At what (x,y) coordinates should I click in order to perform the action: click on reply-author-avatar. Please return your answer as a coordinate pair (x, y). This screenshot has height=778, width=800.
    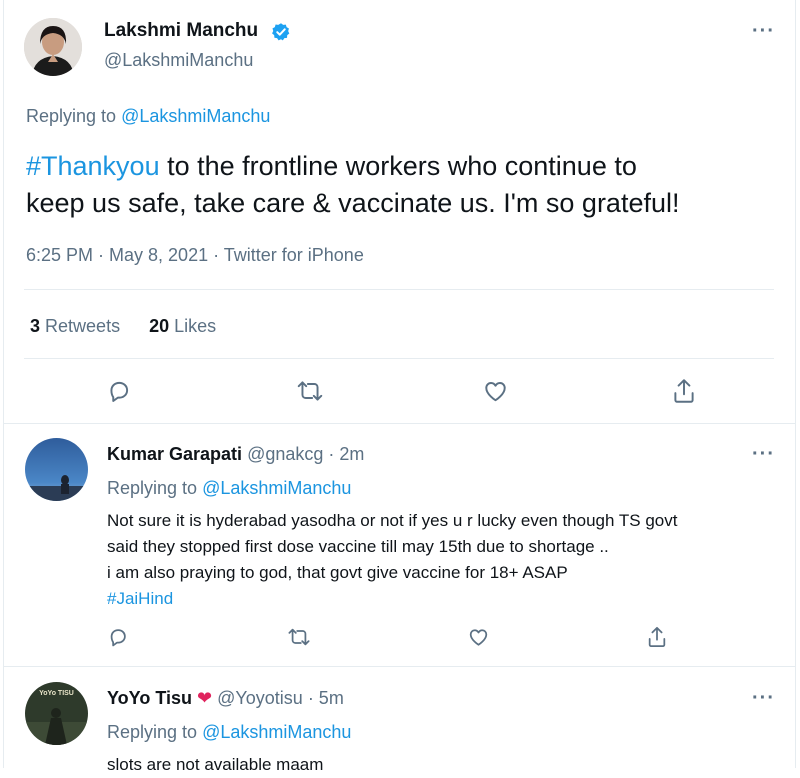
    Looking at the image, I should click on (56, 469).